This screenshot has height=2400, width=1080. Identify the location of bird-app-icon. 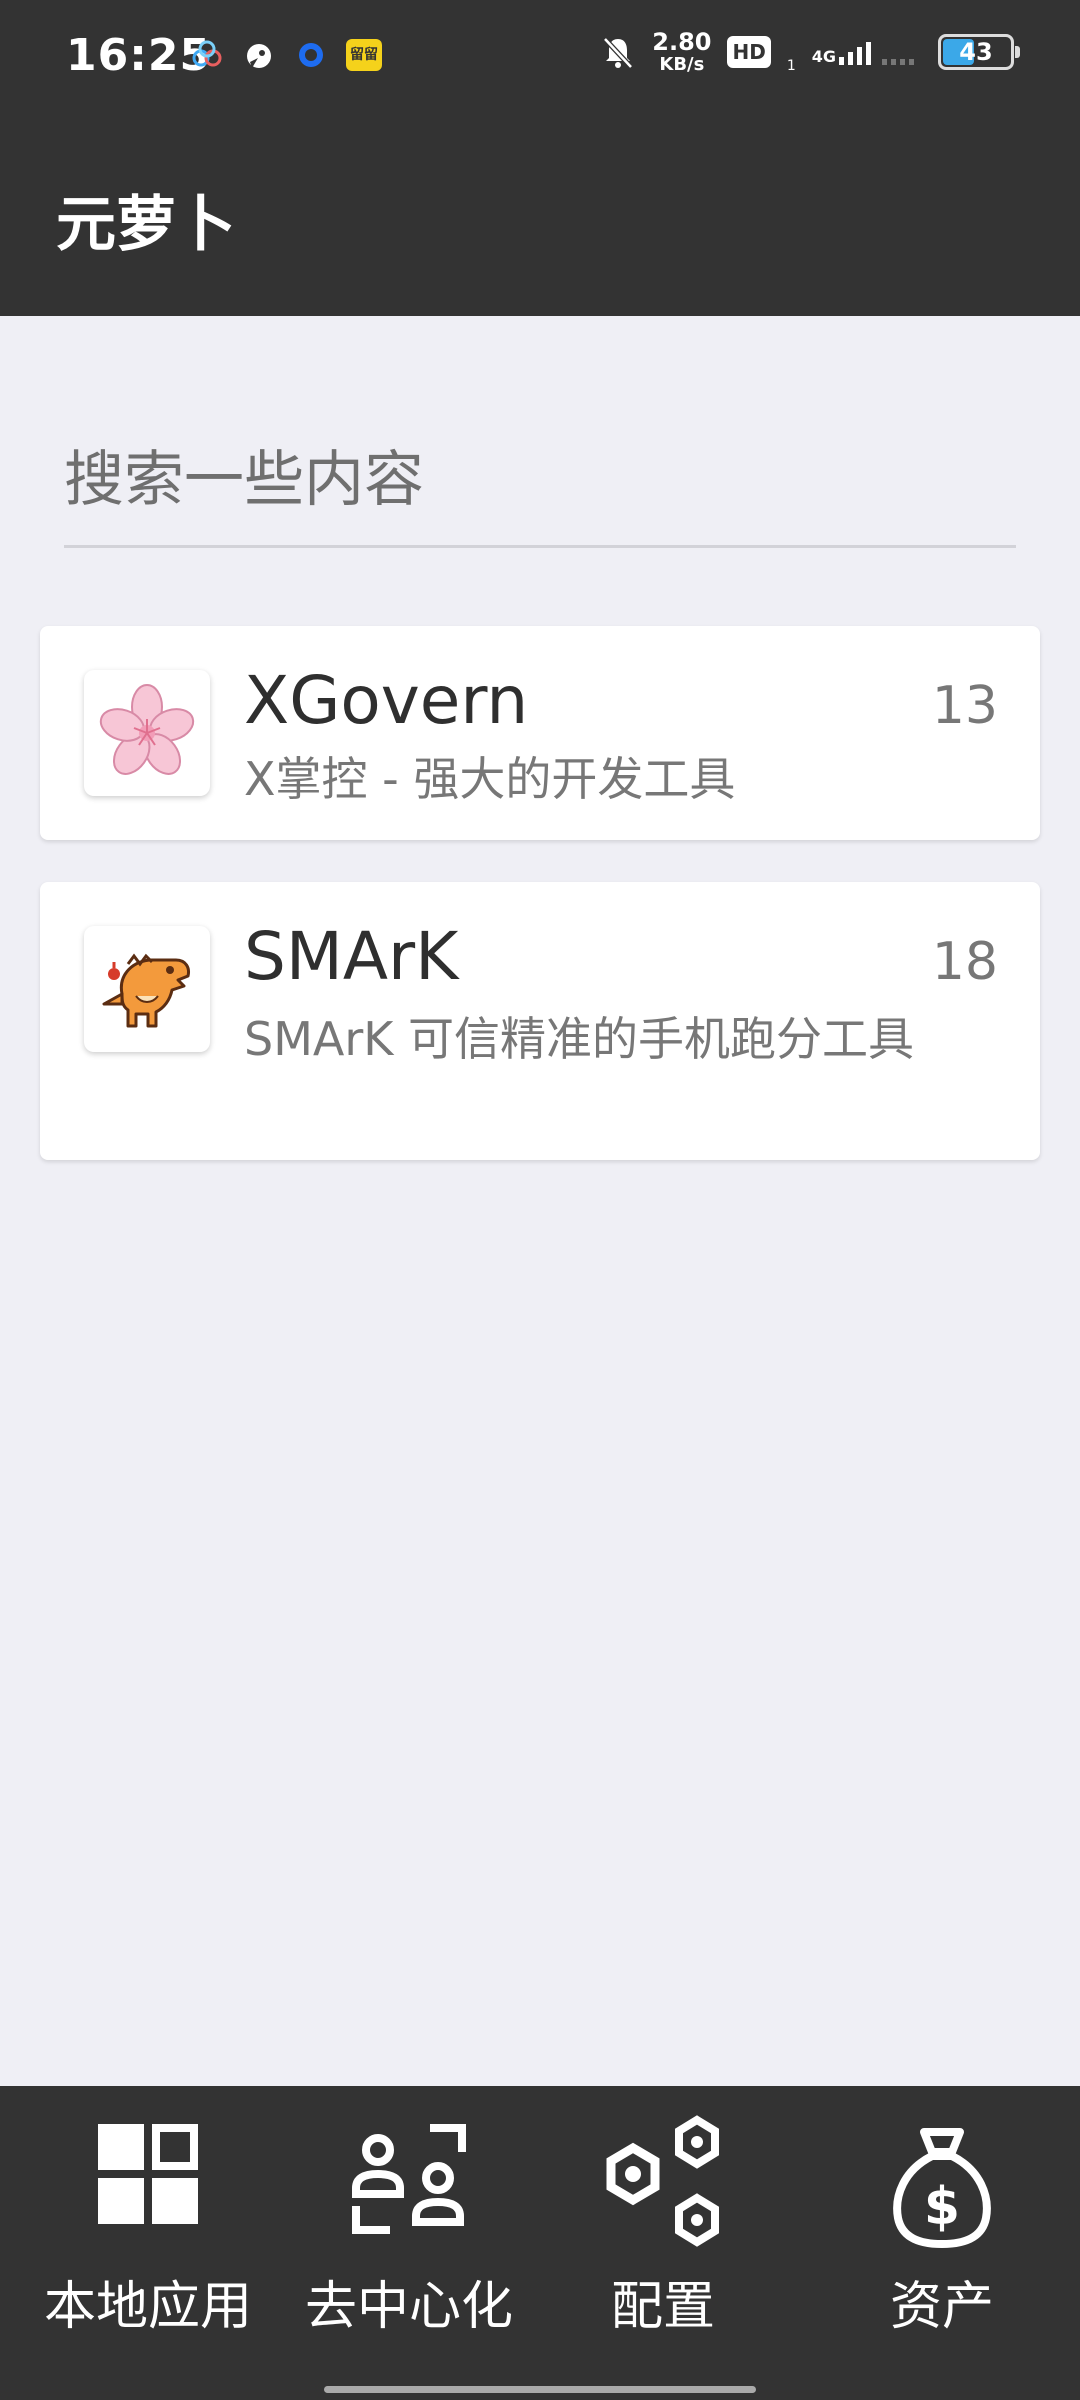
(259, 56).